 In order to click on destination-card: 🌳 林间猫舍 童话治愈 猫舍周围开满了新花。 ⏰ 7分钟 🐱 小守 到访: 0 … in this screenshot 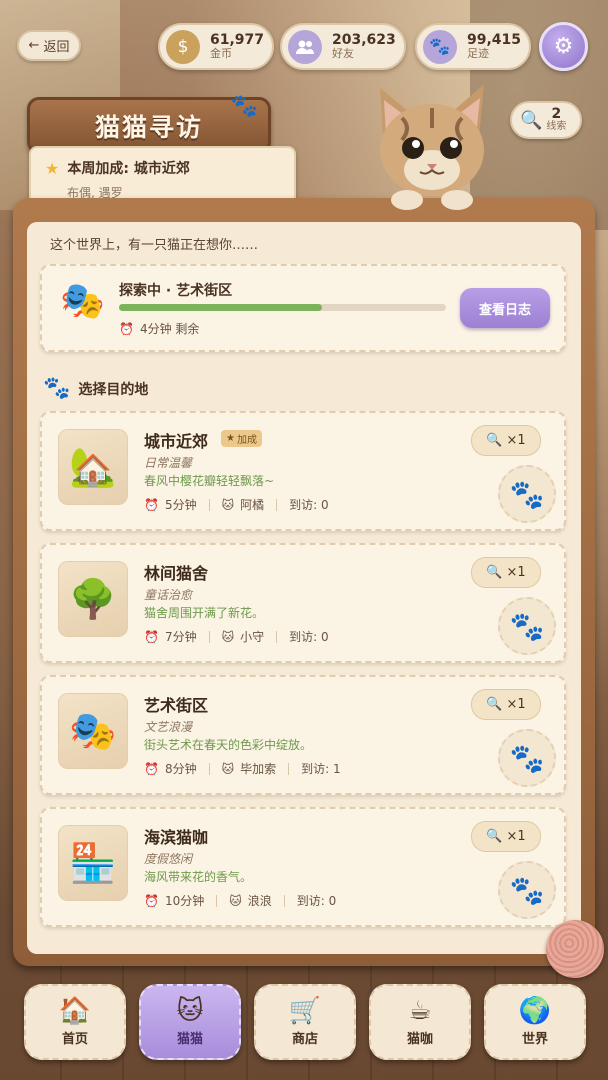, I will do `click(303, 603)`.